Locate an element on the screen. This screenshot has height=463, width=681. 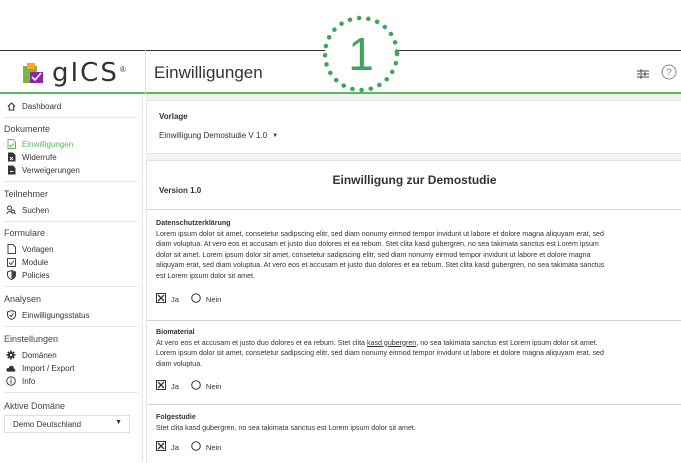
biomaterial-options: Ja Nein is located at coordinates (194, 386).